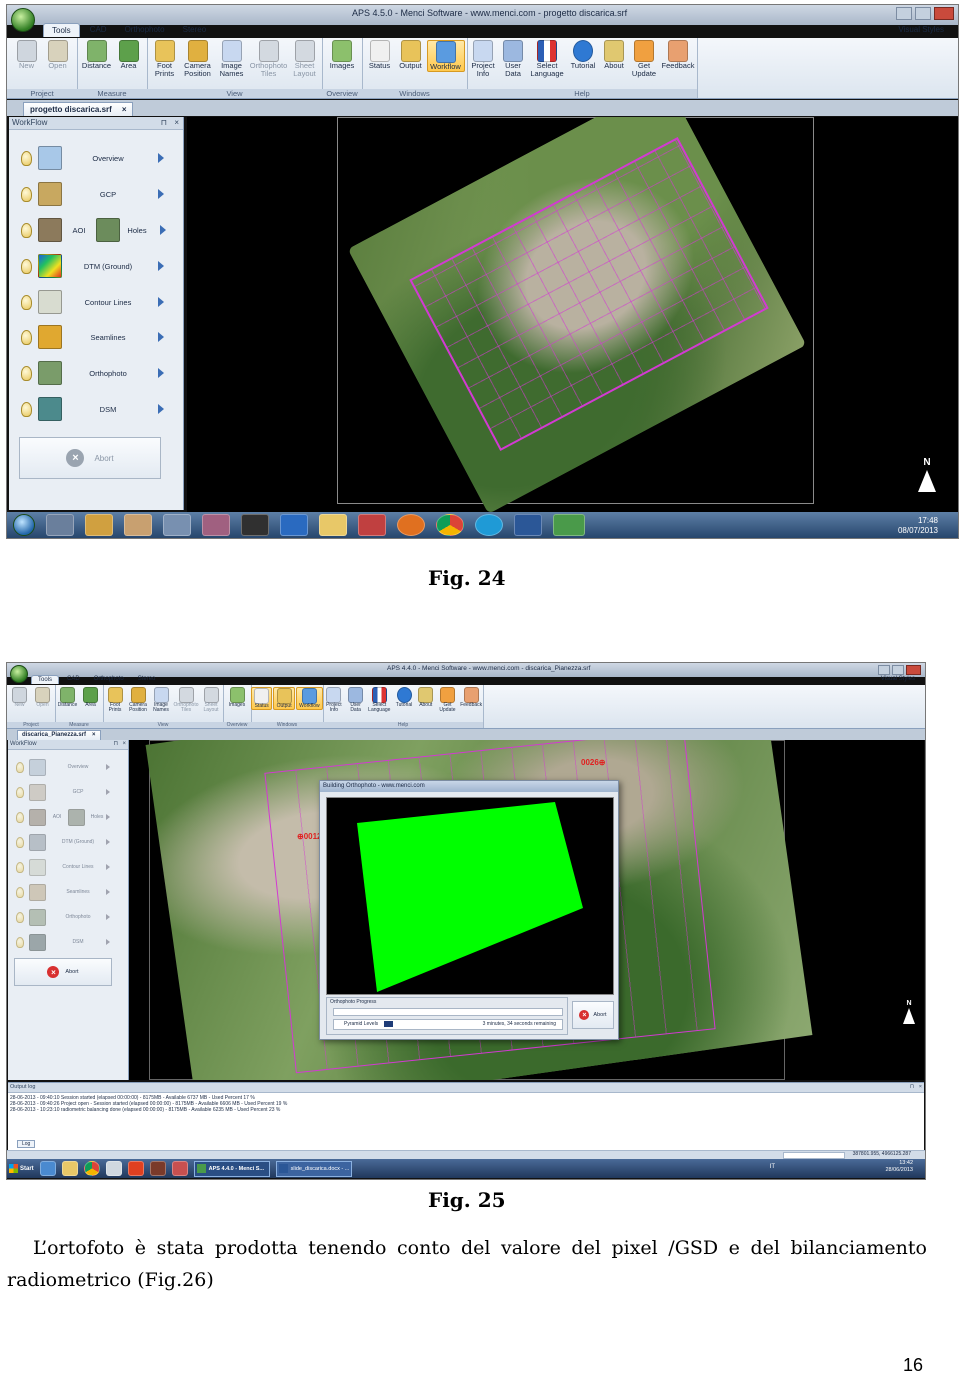 The image size is (960, 1377). What do you see at coordinates (211, 700) in the screenshot?
I see `sheet-layout-button: Sheet Layout` at bounding box center [211, 700].